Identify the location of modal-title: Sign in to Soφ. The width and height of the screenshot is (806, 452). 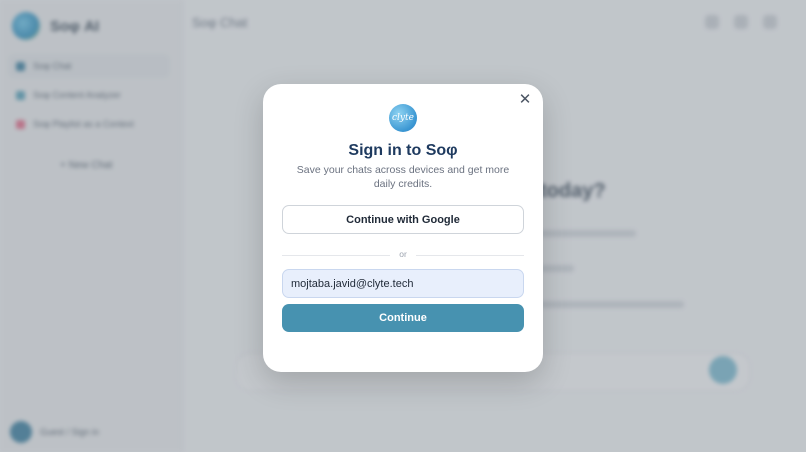
(403, 150).